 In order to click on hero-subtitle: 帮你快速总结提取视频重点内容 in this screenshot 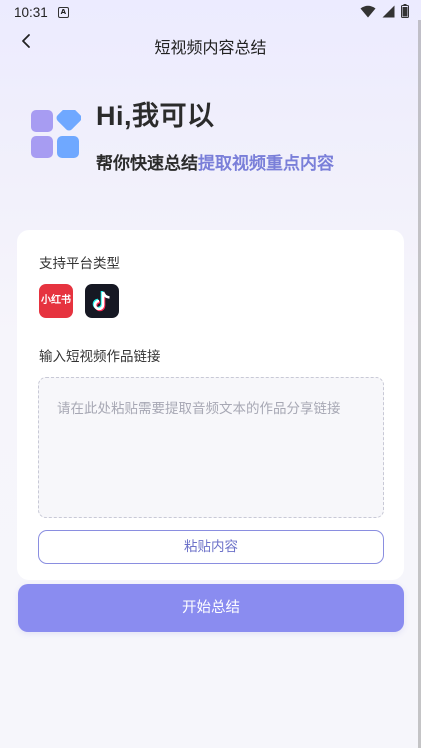, I will do `click(215, 161)`.